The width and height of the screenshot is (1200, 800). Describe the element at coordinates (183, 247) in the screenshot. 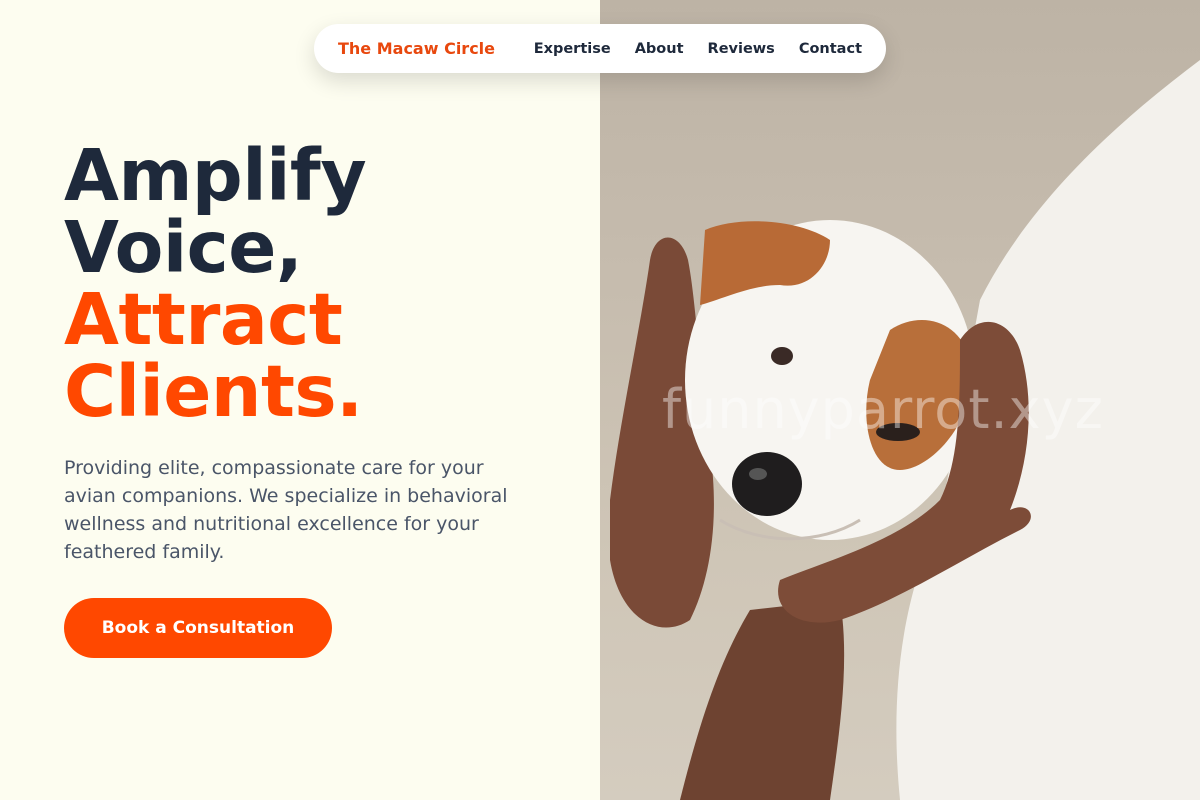

I see `headline-line-2: Voice,` at that location.